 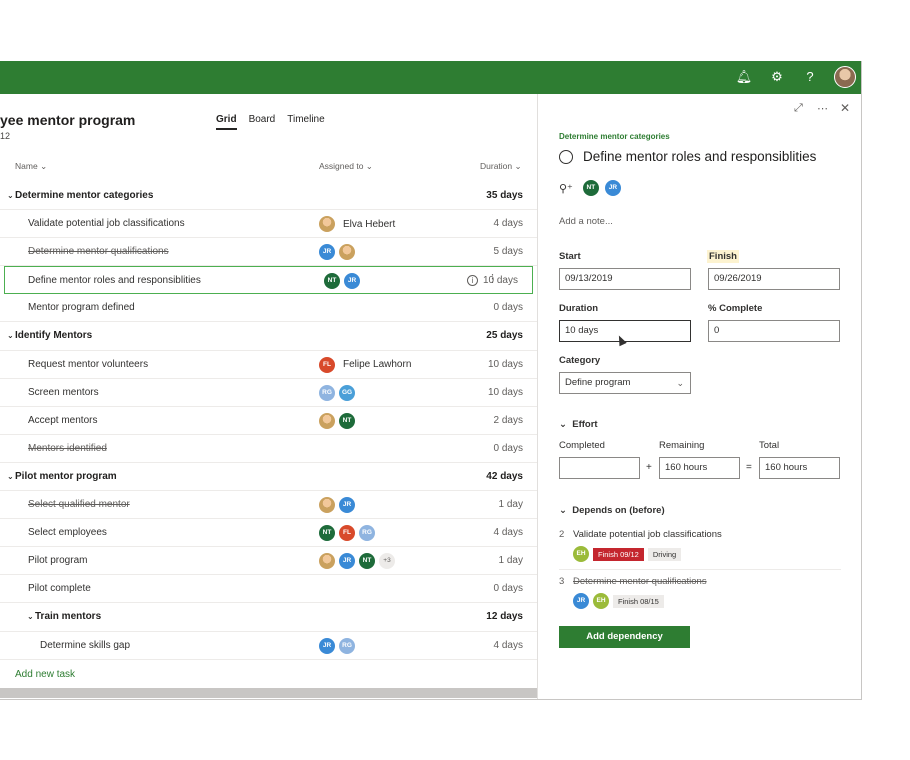 What do you see at coordinates (88, 364) in the screenshot?
I see `task-name-text: Request mentor volunteers` at bounding box center [88, 364].